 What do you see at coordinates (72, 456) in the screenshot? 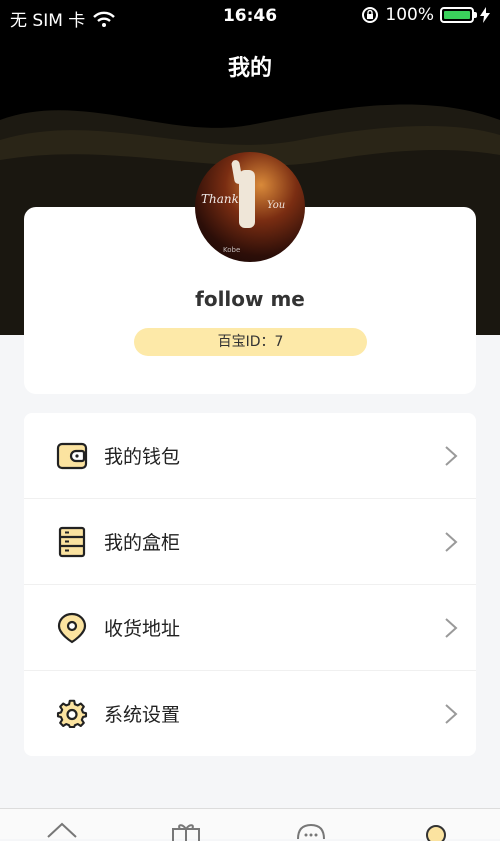
I see `wallet-icon` at bounding box center [72, 456].